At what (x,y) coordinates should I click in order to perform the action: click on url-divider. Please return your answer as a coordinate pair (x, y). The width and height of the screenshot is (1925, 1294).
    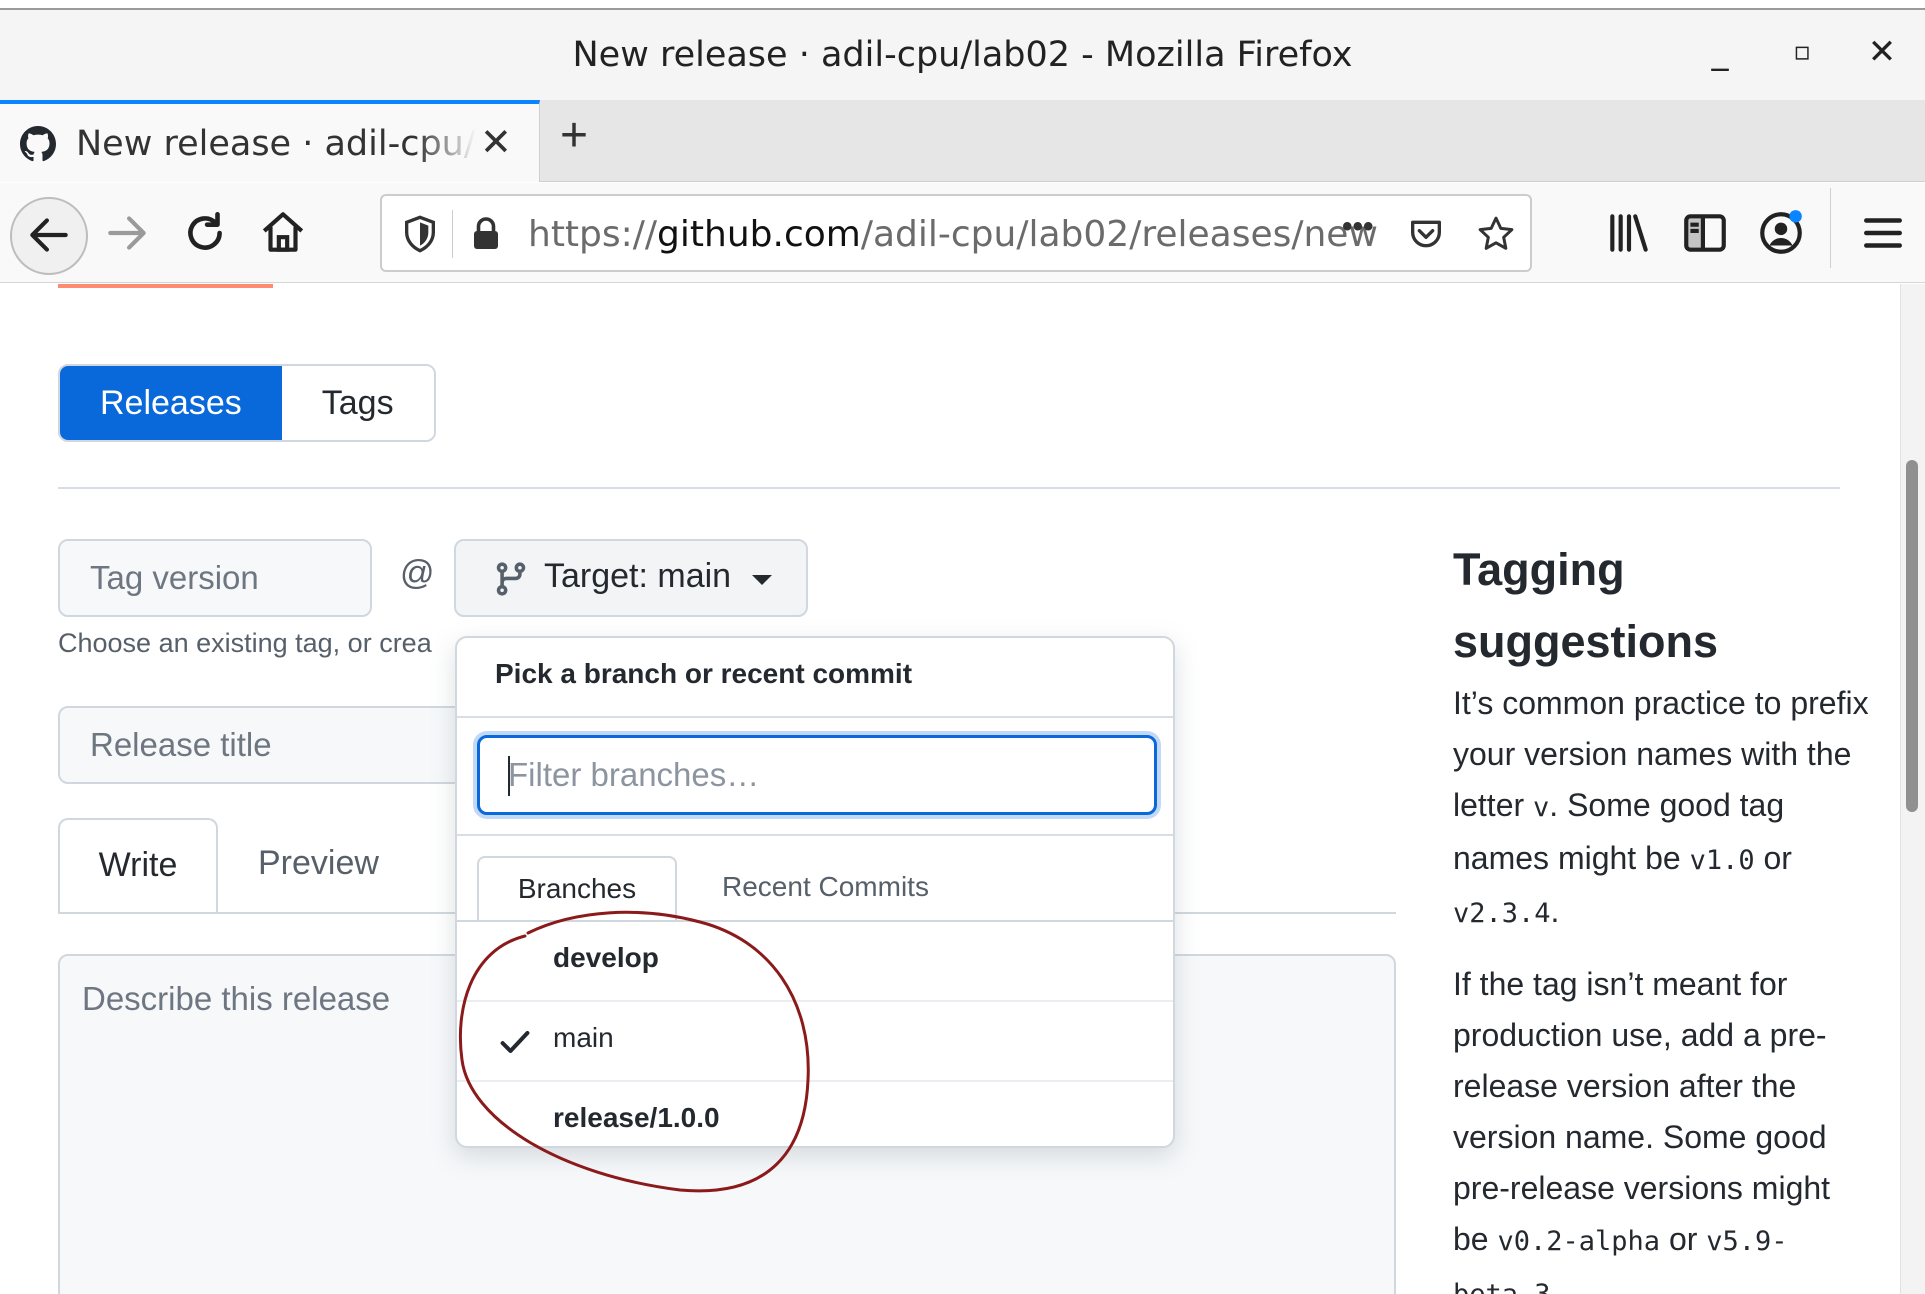
    Looking at the image, I should click on (452, 234).